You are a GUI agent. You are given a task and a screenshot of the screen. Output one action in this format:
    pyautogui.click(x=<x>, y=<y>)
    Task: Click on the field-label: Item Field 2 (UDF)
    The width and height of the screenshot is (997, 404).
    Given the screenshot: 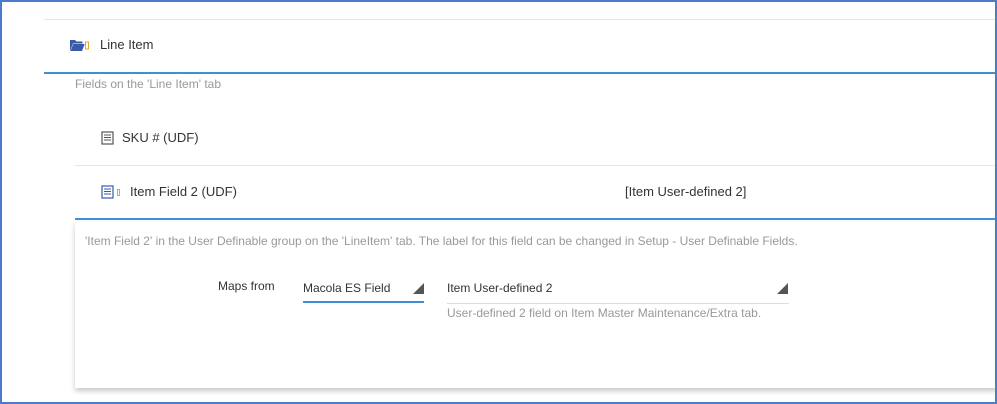 What is the action you would take?
    pyautogui.click(x=183, y=191)
    